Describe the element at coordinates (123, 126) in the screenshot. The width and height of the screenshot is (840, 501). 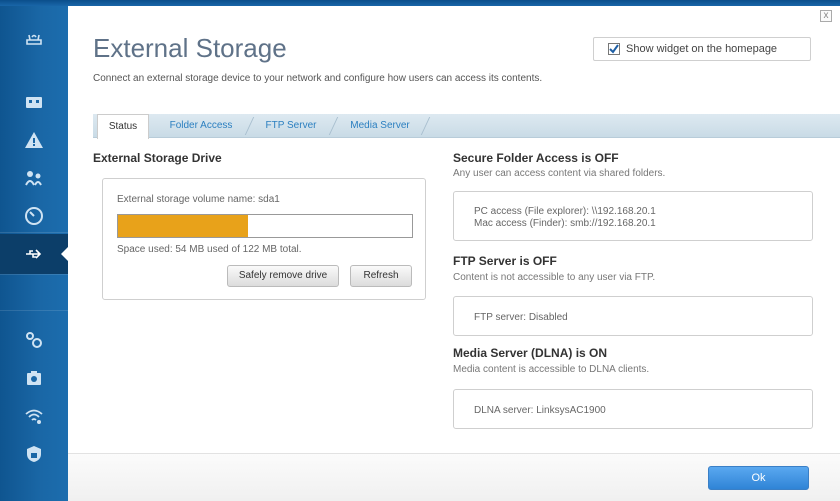
I see `tab-status: Status` at that location.